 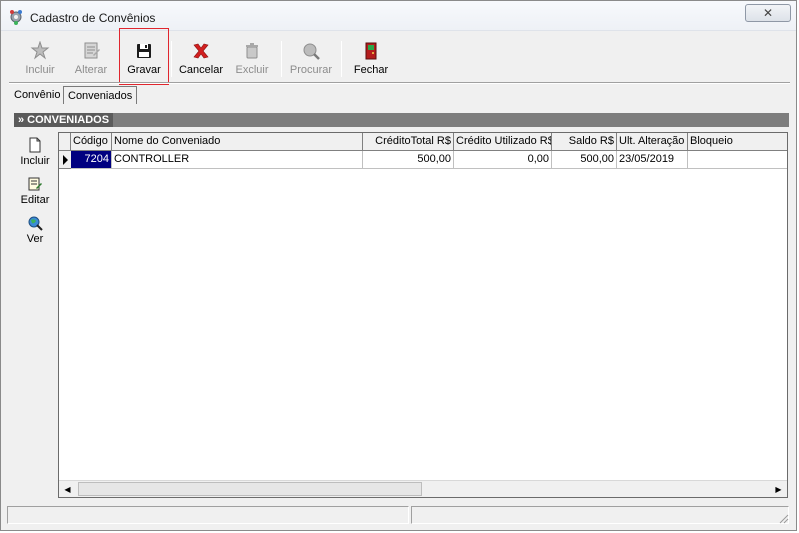 I want to click on header-credito-utilizado: Crédito Utilizado R$, so click(x=503, y=142).